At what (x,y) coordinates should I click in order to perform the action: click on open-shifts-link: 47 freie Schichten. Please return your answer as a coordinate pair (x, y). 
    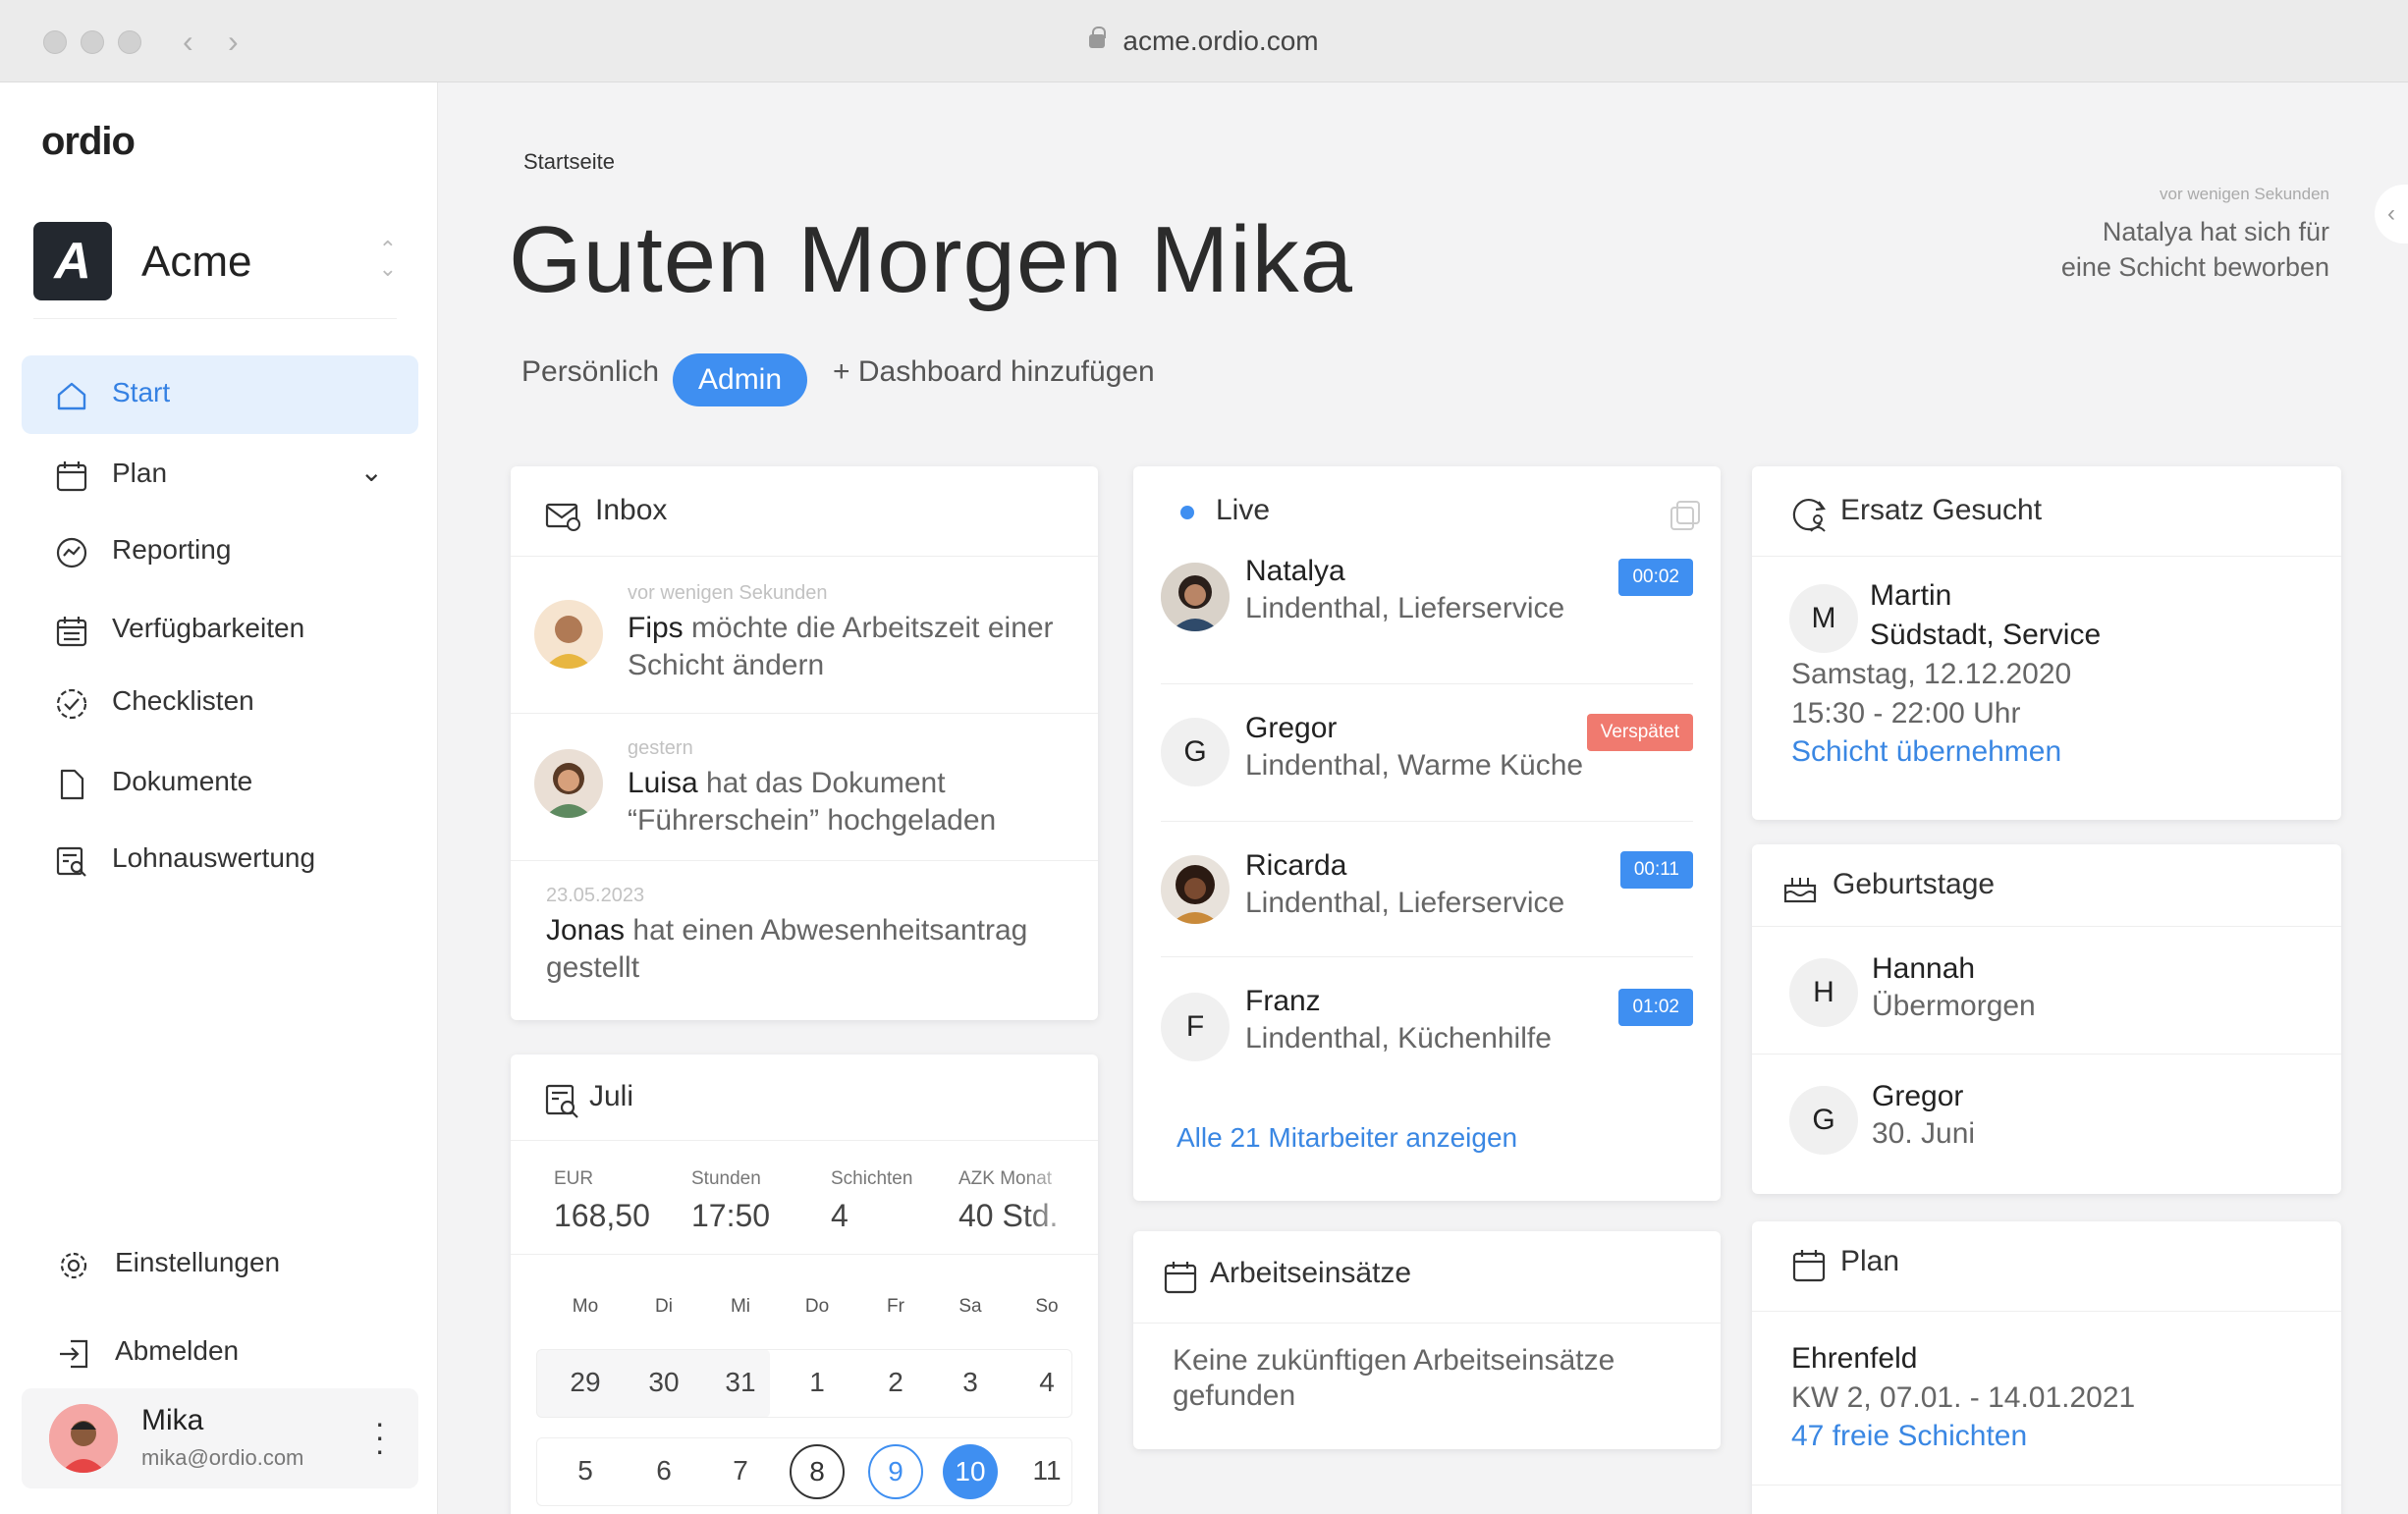
    Looking at the image, I should click on (1909, 1436).